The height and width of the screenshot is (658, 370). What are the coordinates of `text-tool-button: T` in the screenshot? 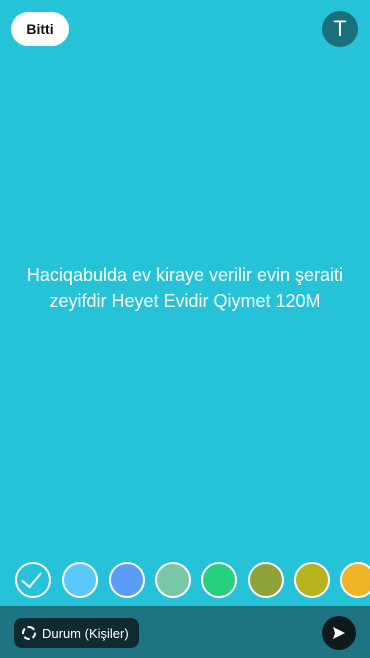 It's located at (340, 29).